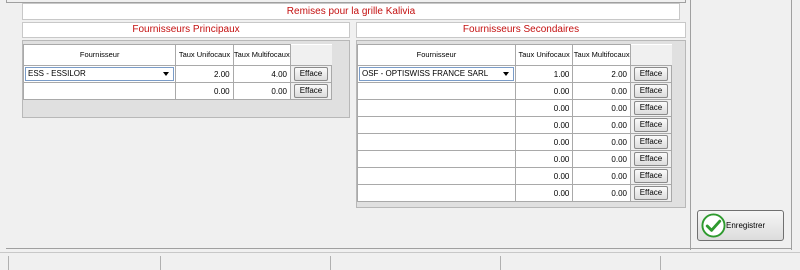 This screenshot has width=800, height=270. What do you see at coordinates (713, 225) in the screenshot?
I see `check-icon` at bounding box center [713, 225].